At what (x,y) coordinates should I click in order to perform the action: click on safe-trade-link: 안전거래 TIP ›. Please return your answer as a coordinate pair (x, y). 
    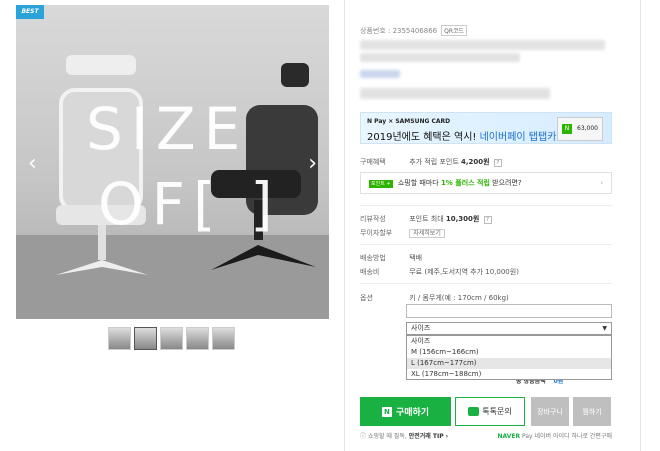
    Looking at the image, I should click on (428, 436).